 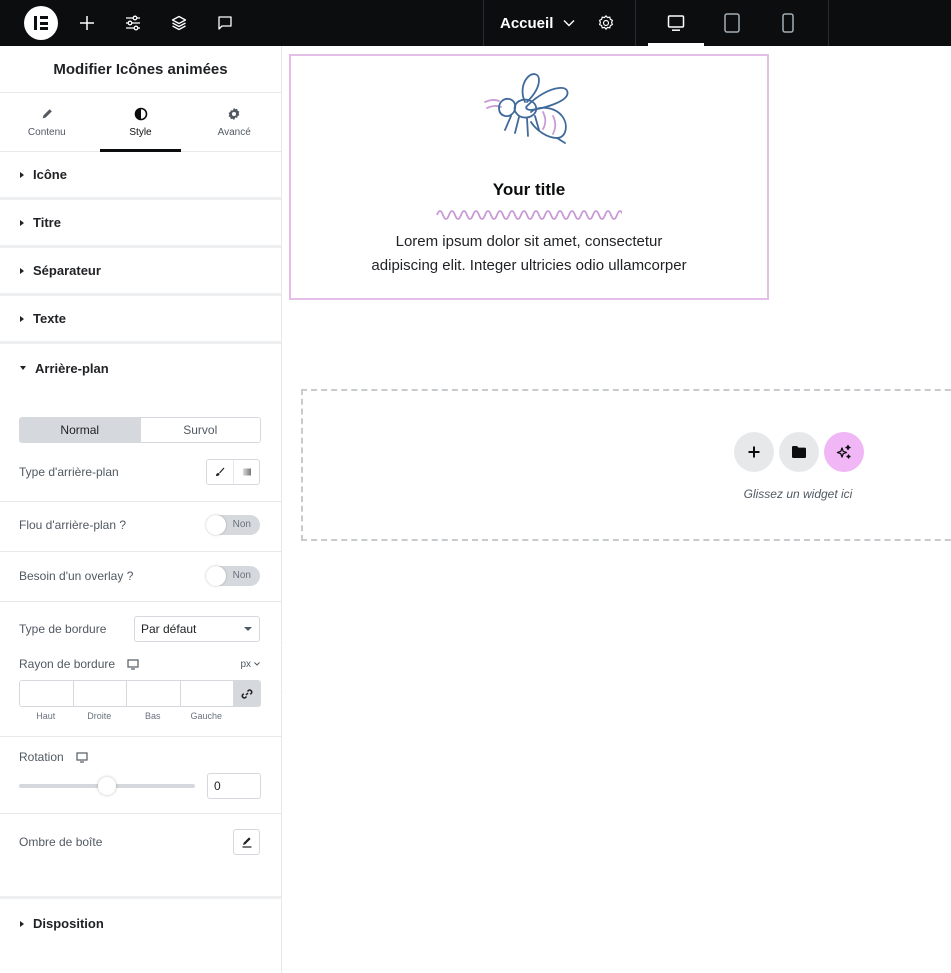 What do you see at coordinates (47, 122) in the screenshot?
I see `tab-contenu: Contenu` at bounding box center [47, 122].